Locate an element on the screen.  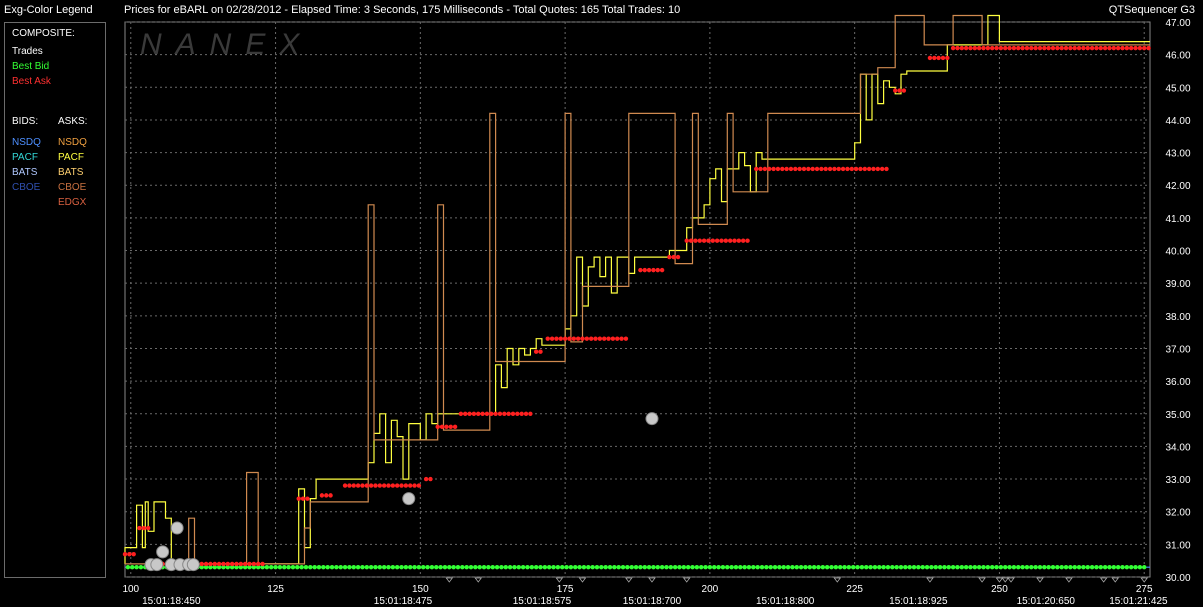
x-tick-label: 200 is located at coordinates (710, 589).